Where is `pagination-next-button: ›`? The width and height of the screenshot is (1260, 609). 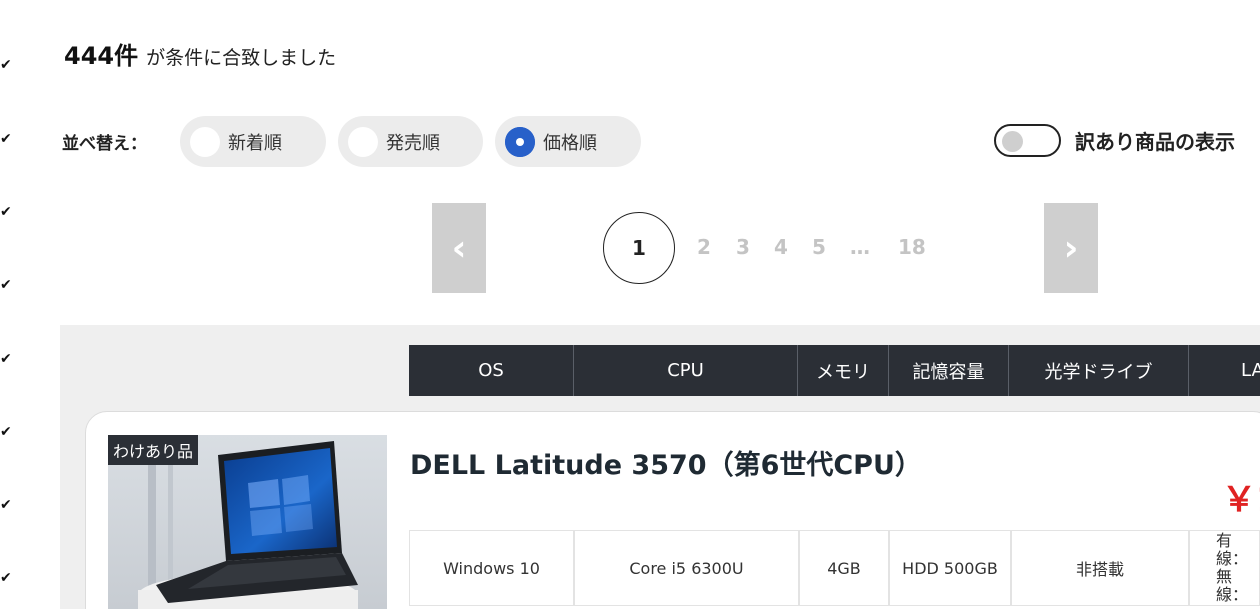
pagination-next-button: › is located at coordinates (1071, 248).